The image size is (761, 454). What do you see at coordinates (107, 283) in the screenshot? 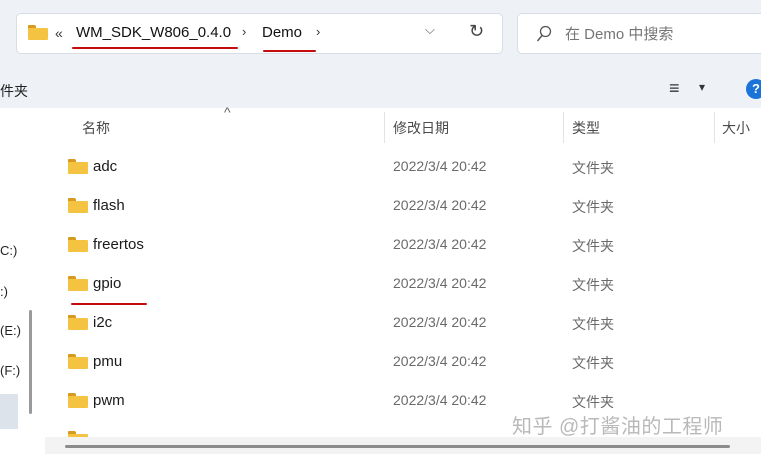
I see `file-name: gpio` at bounding box center [107, 283].